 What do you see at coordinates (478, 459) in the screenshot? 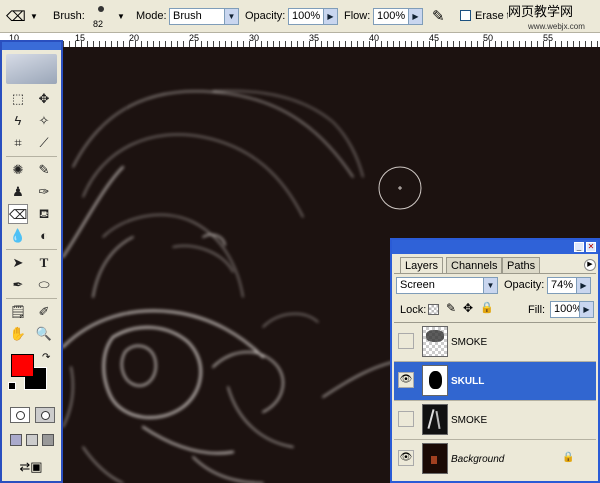
I see `layer-name: Background` at bounding box center [478, 459].